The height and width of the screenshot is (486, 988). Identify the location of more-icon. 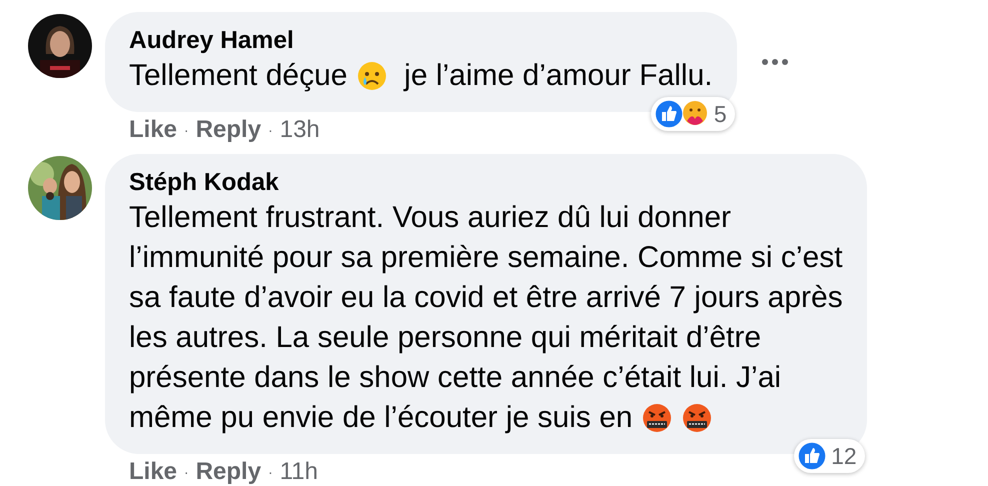
(774, 62).